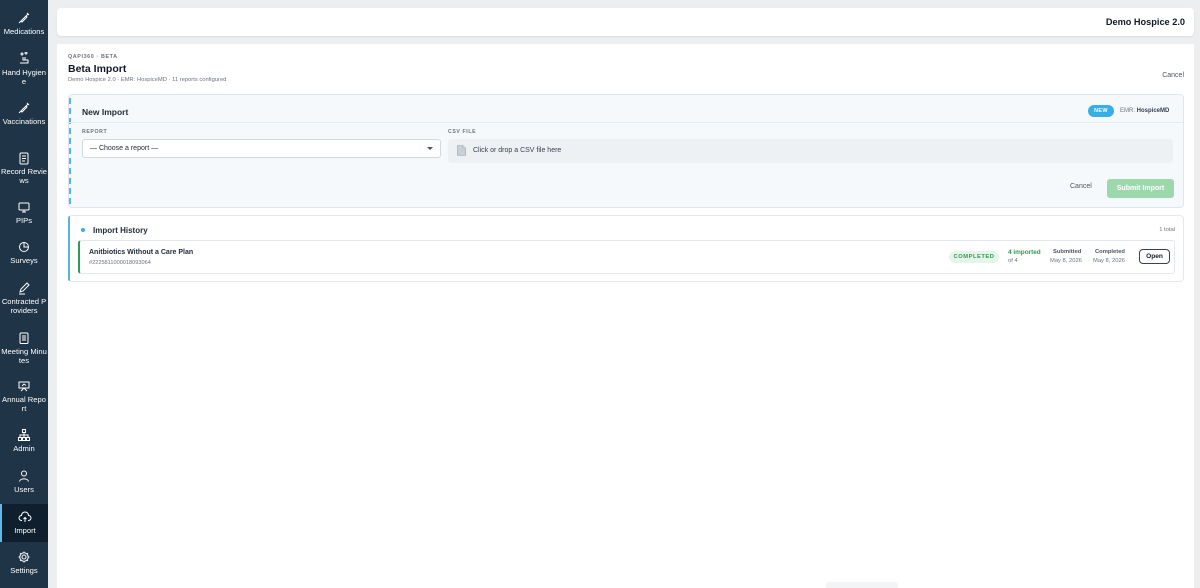 The image size is (1200, 588). I want to click on sidebar-item-label: Medications, so click(24, 31).